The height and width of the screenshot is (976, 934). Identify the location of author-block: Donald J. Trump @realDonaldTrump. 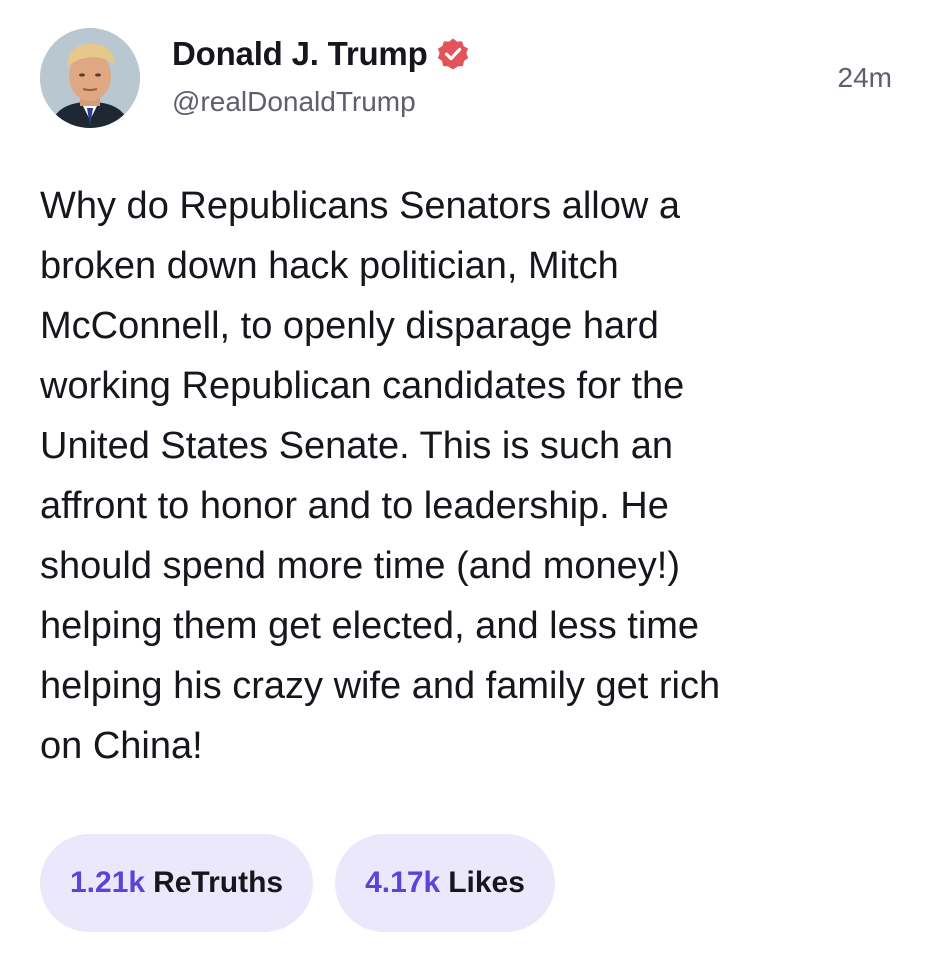
(321, 74).